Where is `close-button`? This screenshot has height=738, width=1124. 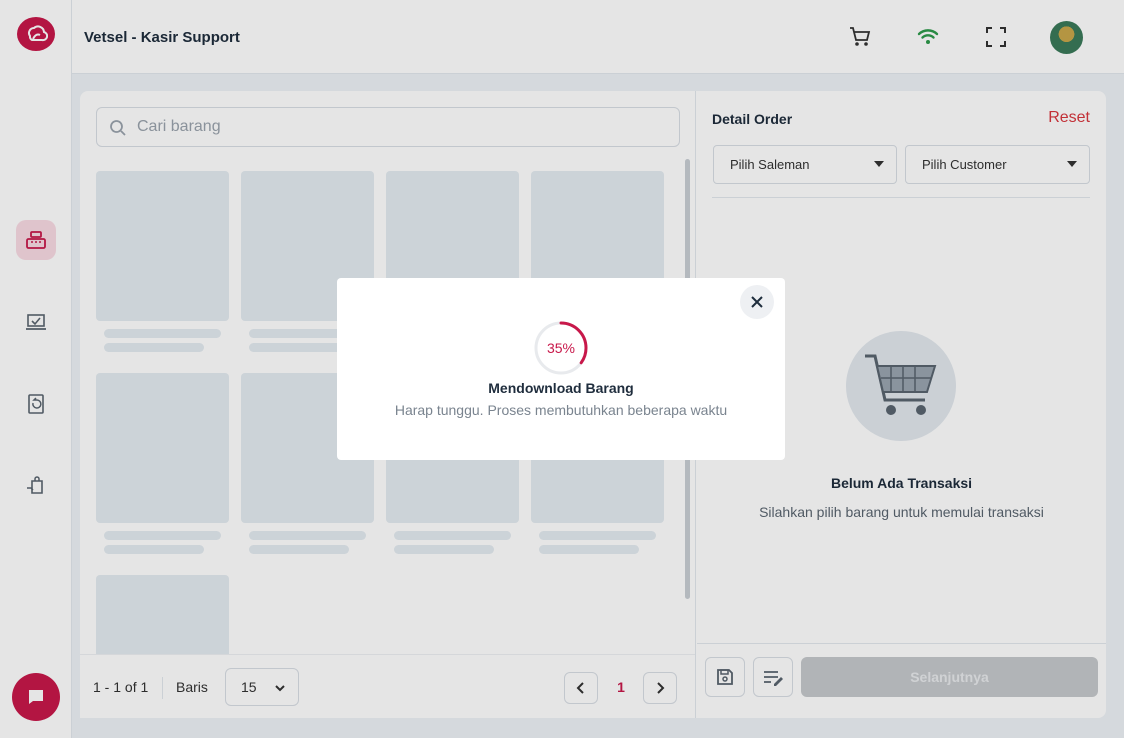
close-button is located at coordinates (757, 302).